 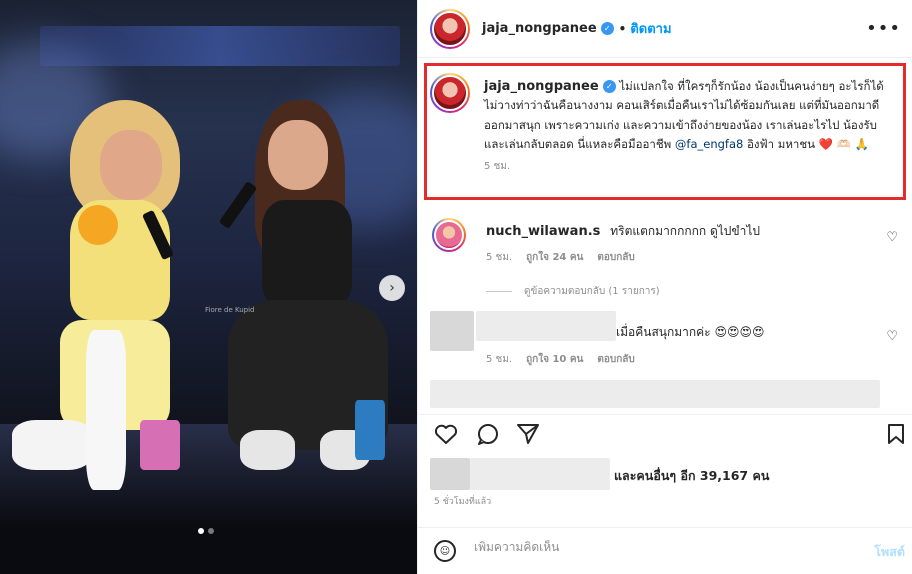 What do you see at coordinates (206, 531) in the screenshot?
I see `carousel-indicator` at bounding box center [206, 531].